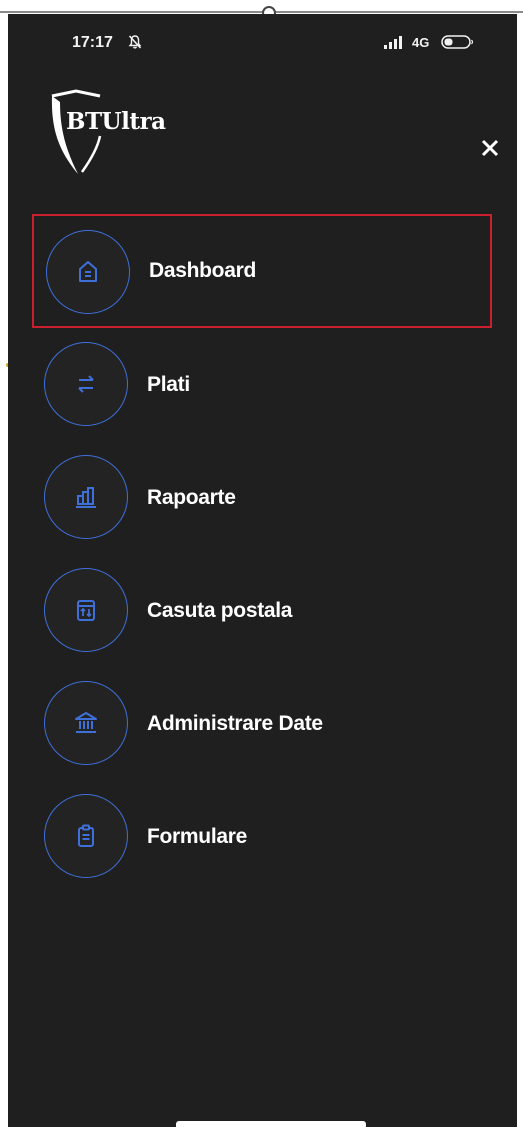 The height and width of the screenshot is (1127, 523). Describe the element at coordinates (393, 42) in the screenshot. I see `signal-bars-icon` at that location.